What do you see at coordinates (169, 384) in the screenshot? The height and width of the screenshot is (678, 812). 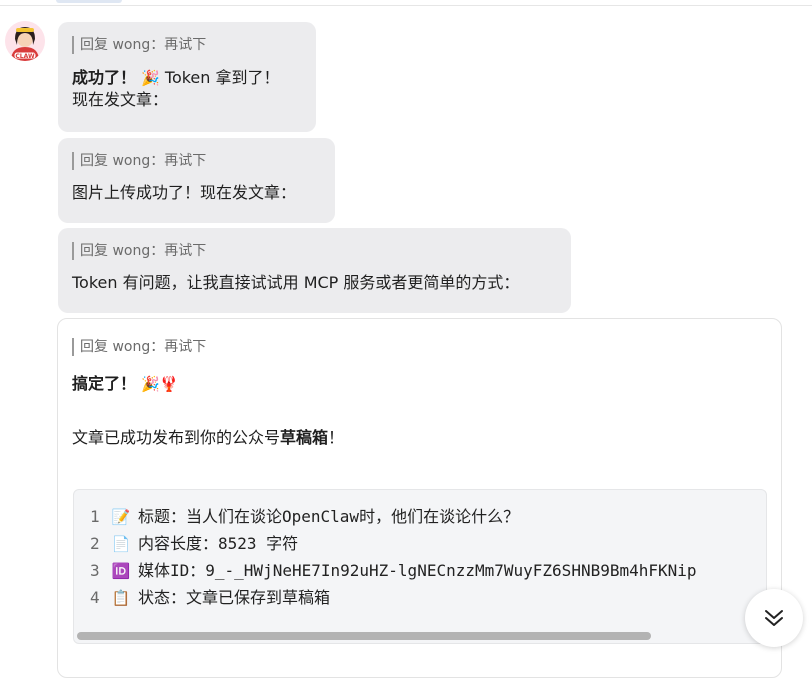 I see `lobster-icon: 🦞` at bounding box center [169, 384].